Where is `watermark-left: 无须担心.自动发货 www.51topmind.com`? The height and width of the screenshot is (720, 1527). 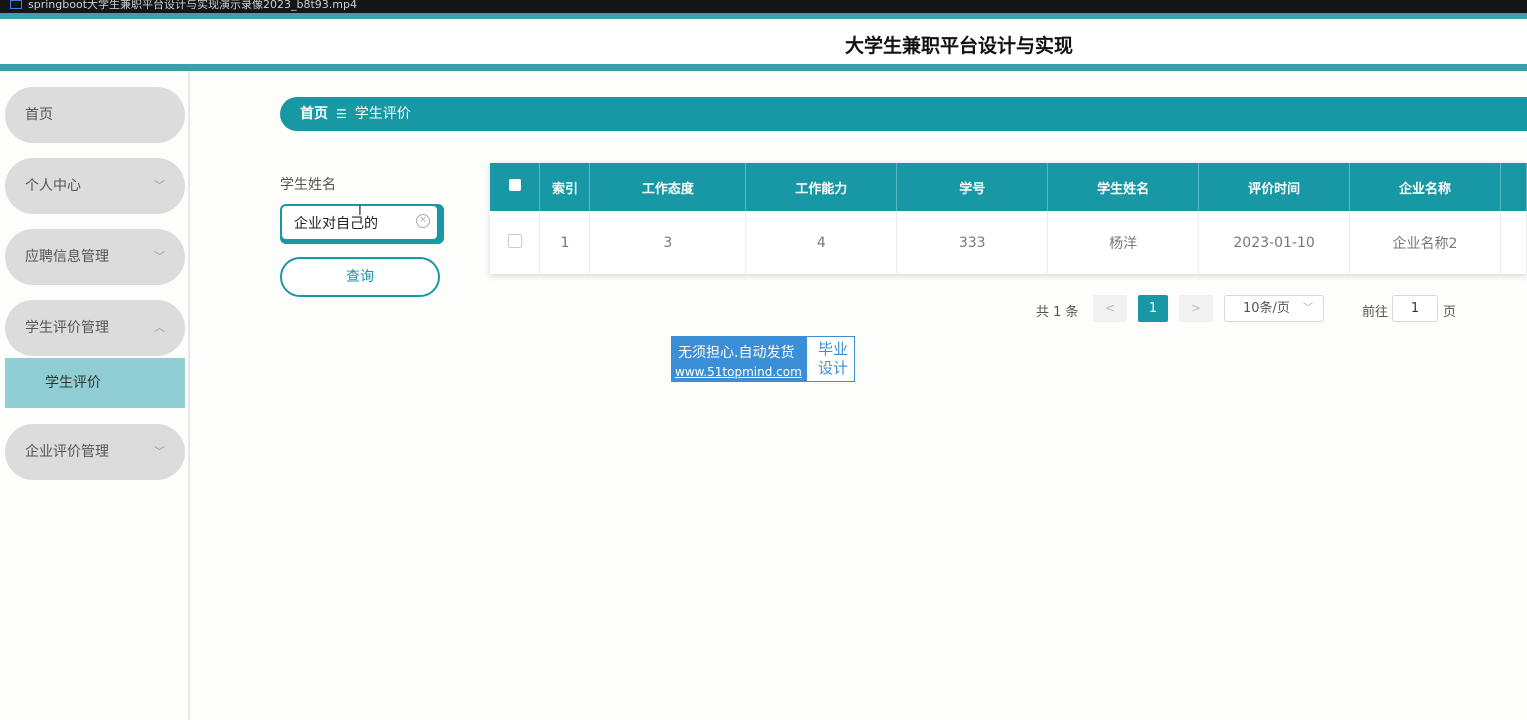
watermark-left: 无须担心.自动发货 www.51topmind.com is located at coordinates (739, 359).